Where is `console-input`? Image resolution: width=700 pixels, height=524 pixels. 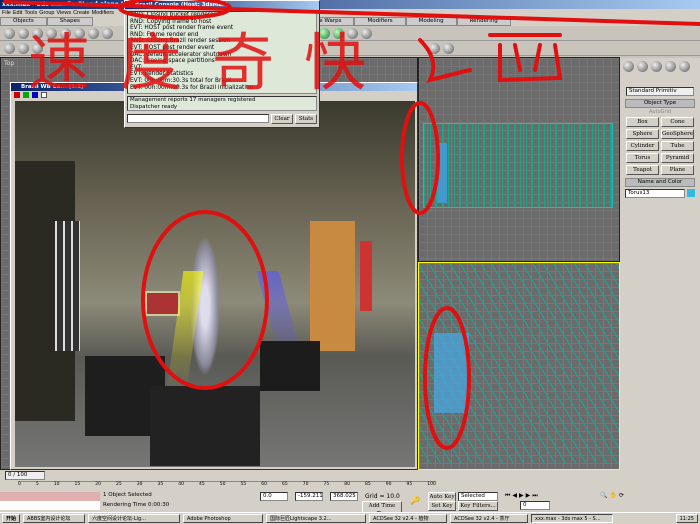
console-input is located at coordinates (198, 118).